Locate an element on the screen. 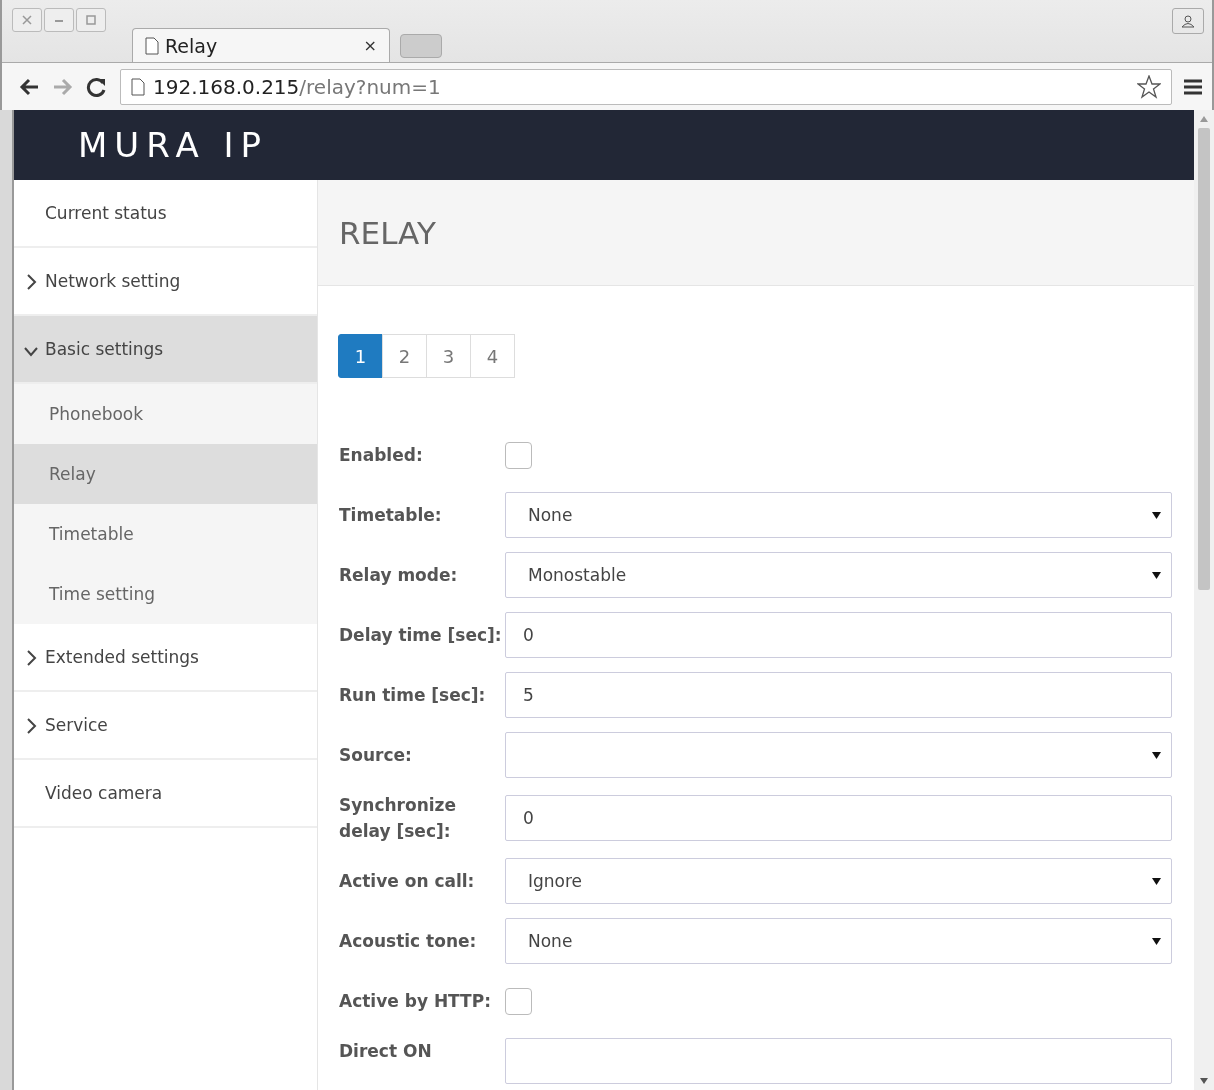  field-label: Active by HTTP: is located at coordinates (415, 1001).